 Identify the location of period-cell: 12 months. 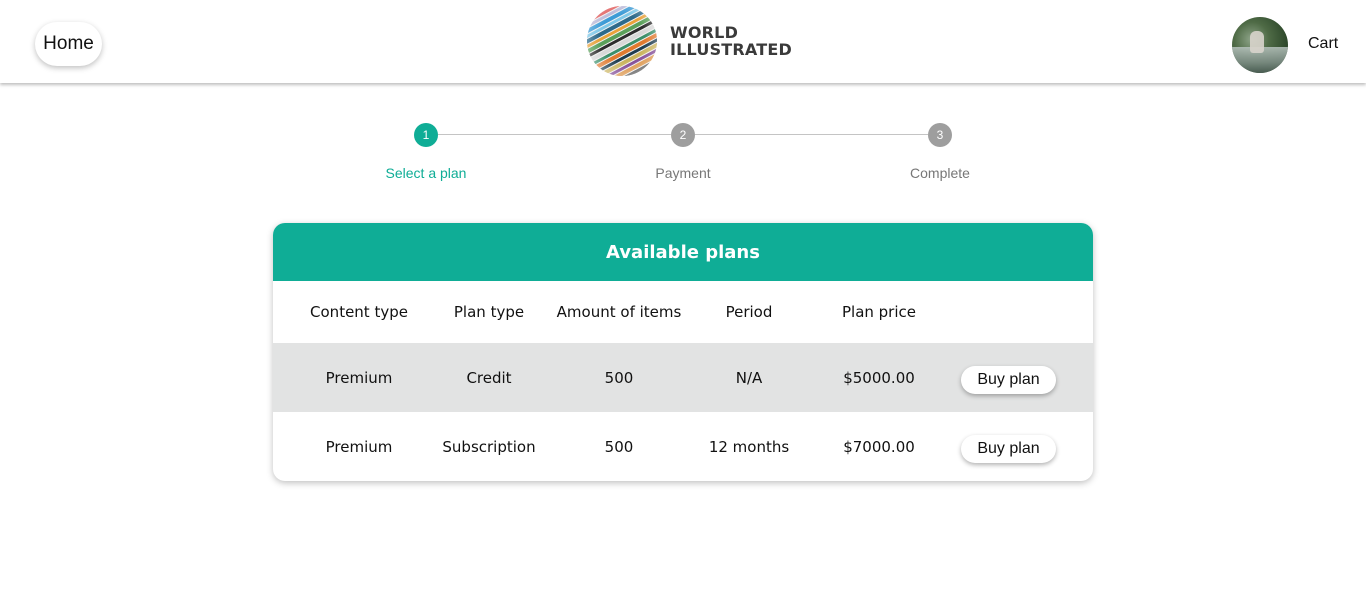
(749, 446).